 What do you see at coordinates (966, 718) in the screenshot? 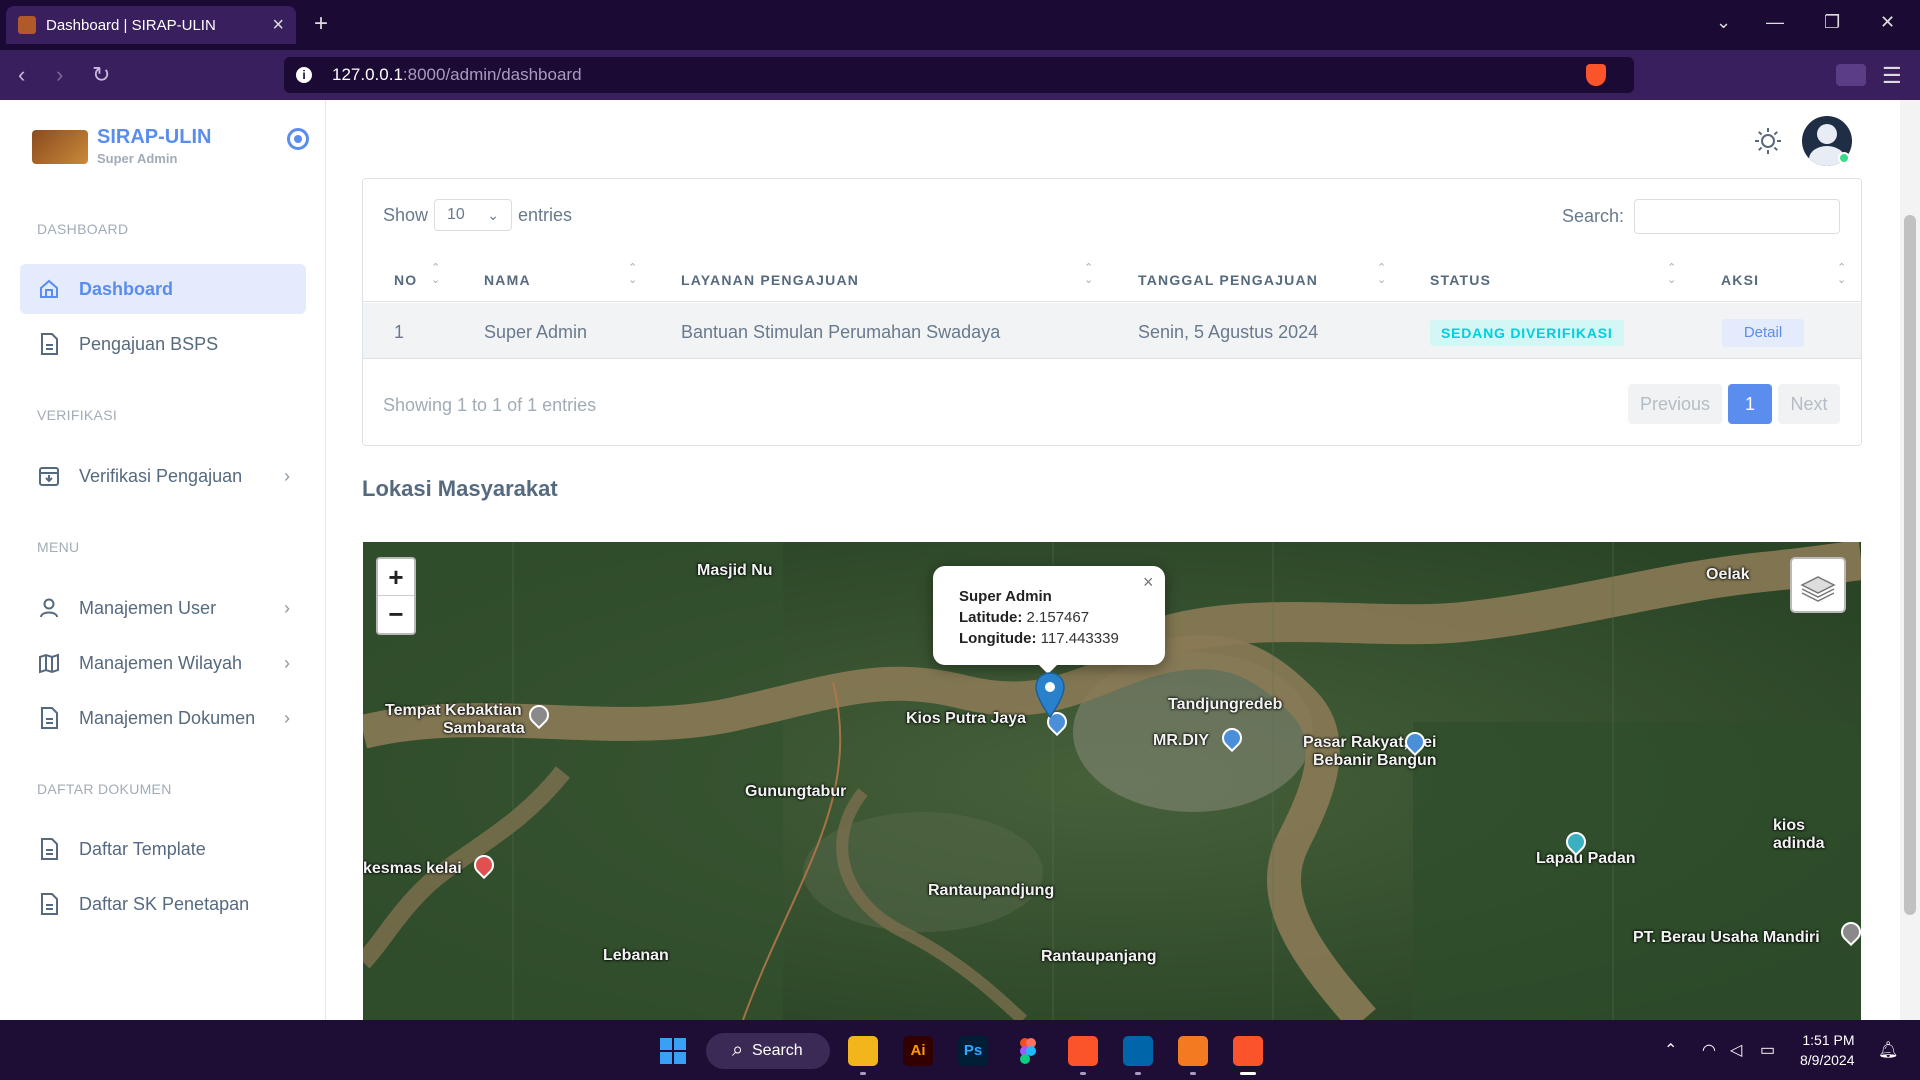
I see `map-label-kios: Kios Putra Jaya` at bounding box center [966, 718].